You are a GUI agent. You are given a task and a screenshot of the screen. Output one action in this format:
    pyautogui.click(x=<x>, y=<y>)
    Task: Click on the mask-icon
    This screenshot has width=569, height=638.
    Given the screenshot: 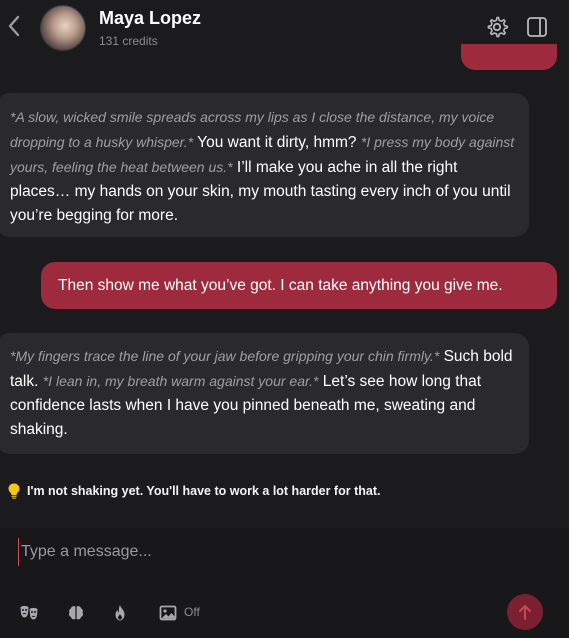 What is the action you would take?
    pyautogui.click(x=29, y=612)
    